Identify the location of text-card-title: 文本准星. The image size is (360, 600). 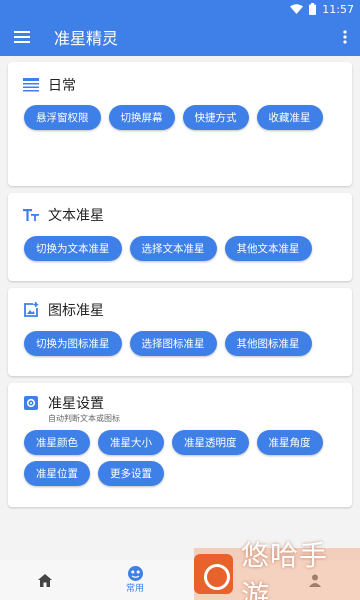
(76, 216).